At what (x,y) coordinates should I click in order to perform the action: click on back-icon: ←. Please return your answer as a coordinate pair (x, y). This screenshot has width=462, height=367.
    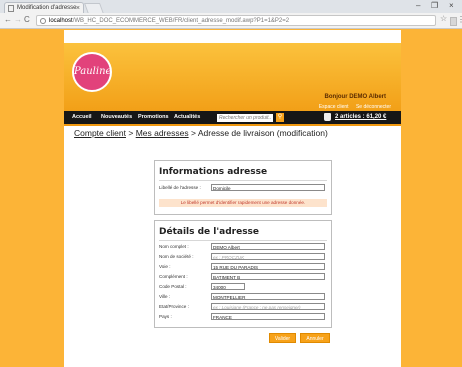
    Looking at the image, I should click on (8, 20).